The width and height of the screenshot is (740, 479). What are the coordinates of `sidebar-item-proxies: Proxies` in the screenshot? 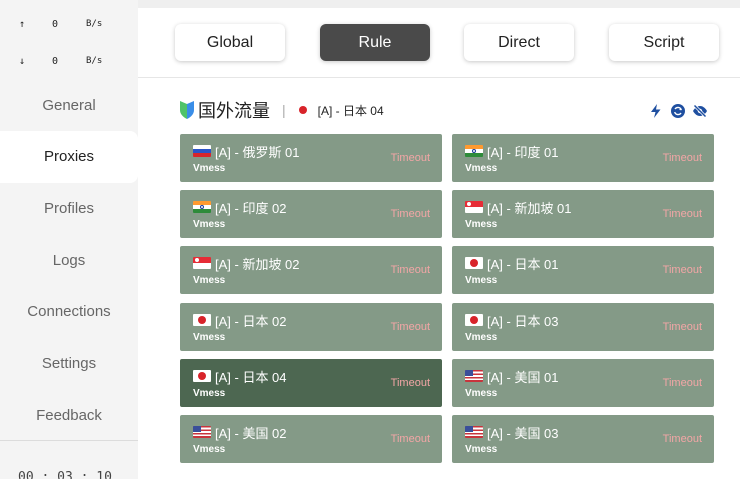 It's located at (69, 156).